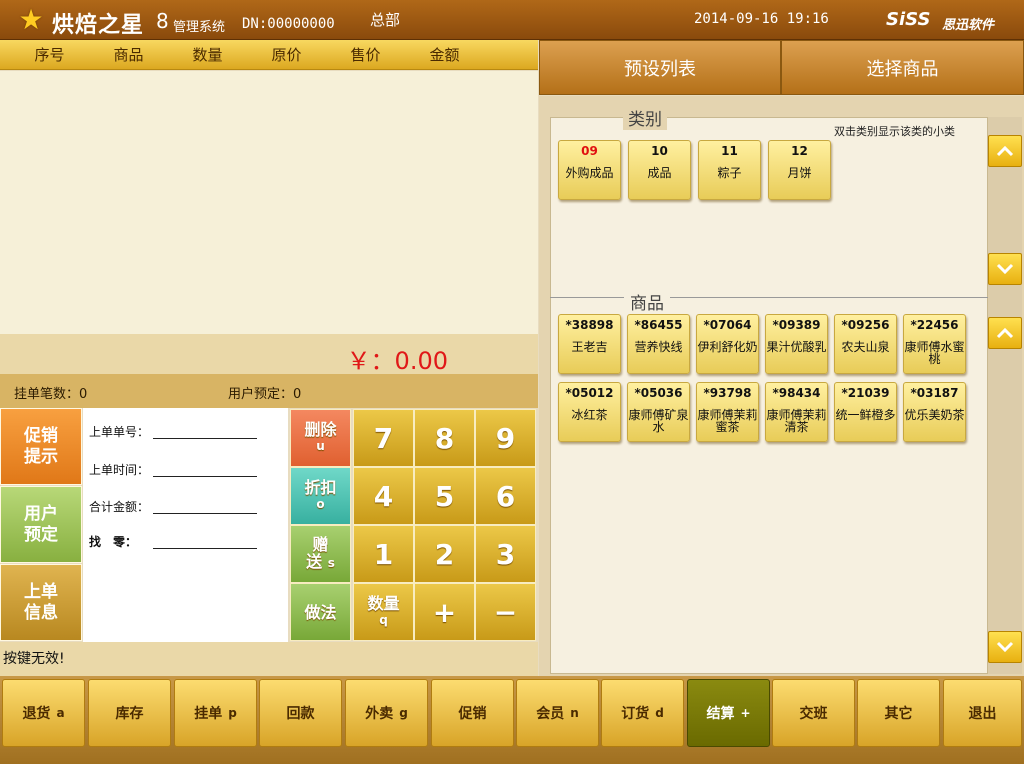 The width and height of the screenshot is (1024, 764). I want to click on digit-6-key: 6, so click(505, 496).